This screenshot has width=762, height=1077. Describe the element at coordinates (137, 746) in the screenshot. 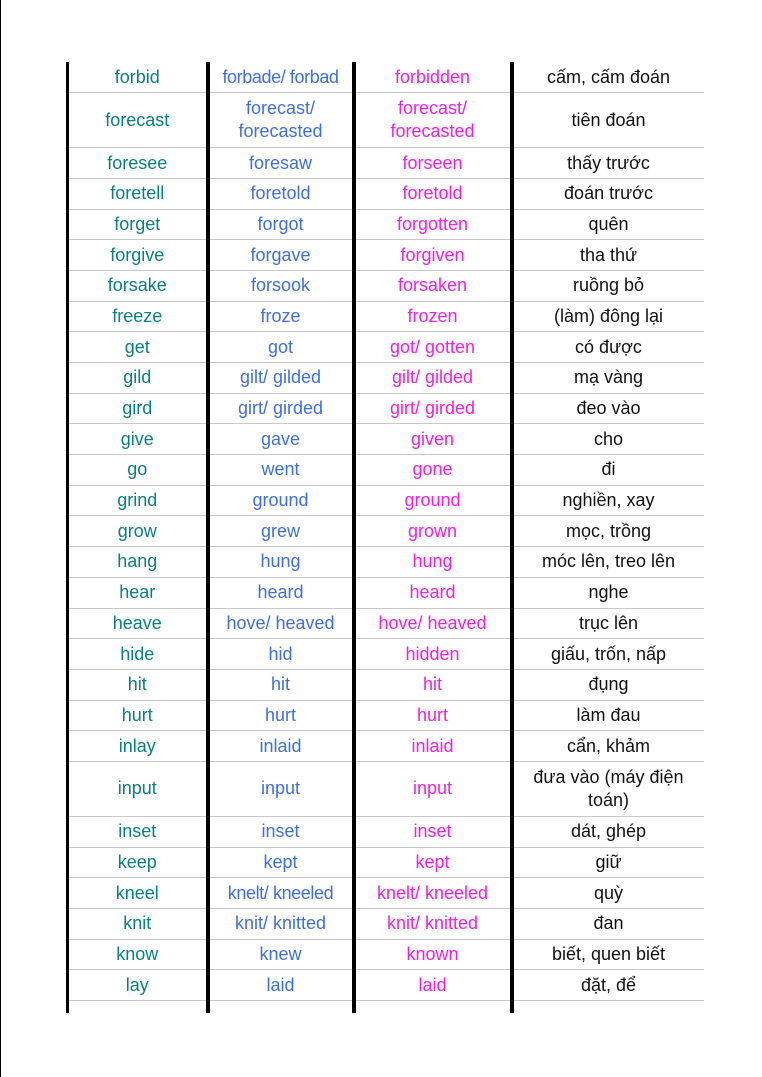

I see `base-form-cell: inlay` at that location.